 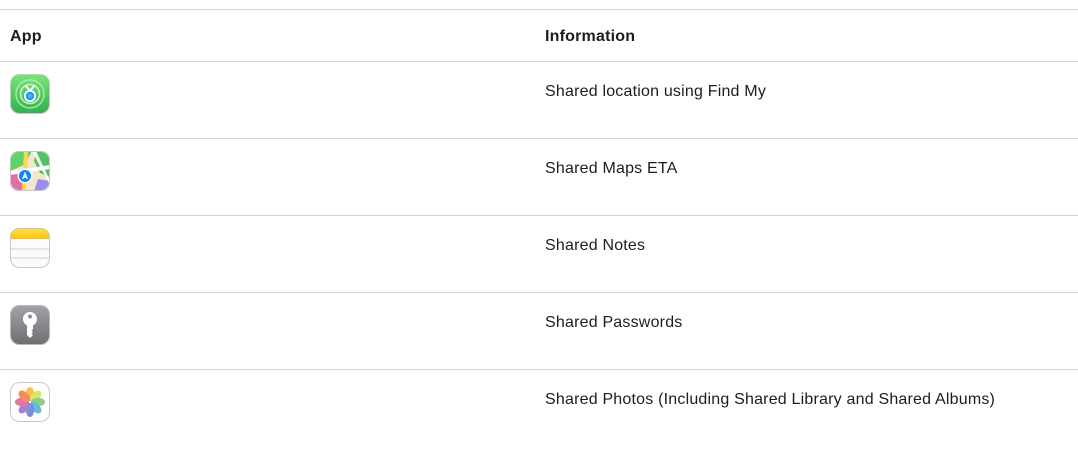 What do you see at coordinates (30, 94) in the screenshot?
I see `find-my-icon` at bounding box center [30, 94].